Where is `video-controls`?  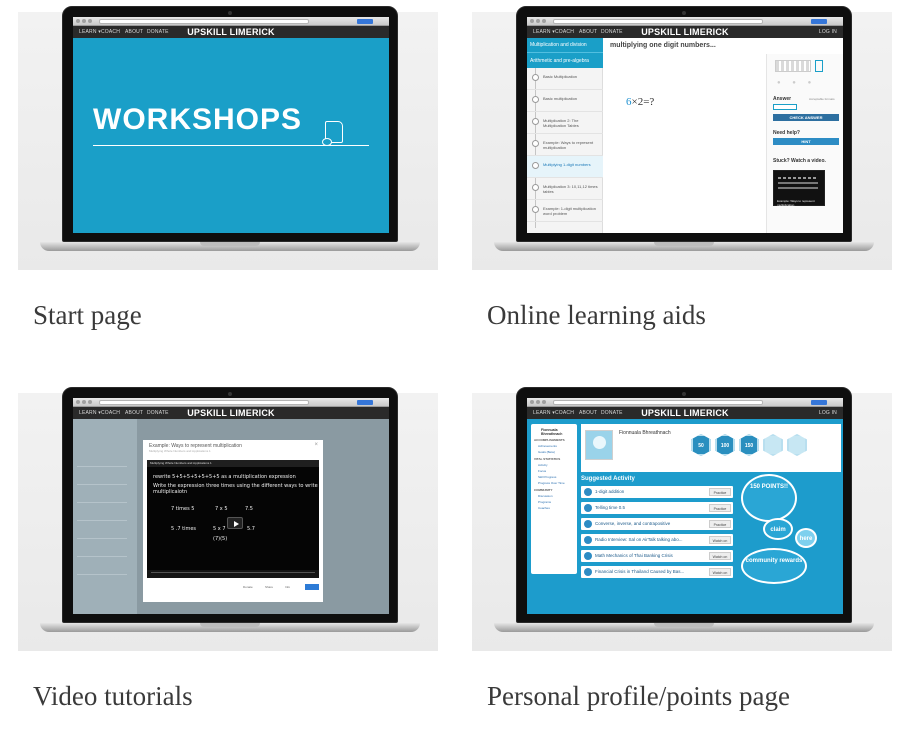 video-controls is located at coordinates (233, 574).